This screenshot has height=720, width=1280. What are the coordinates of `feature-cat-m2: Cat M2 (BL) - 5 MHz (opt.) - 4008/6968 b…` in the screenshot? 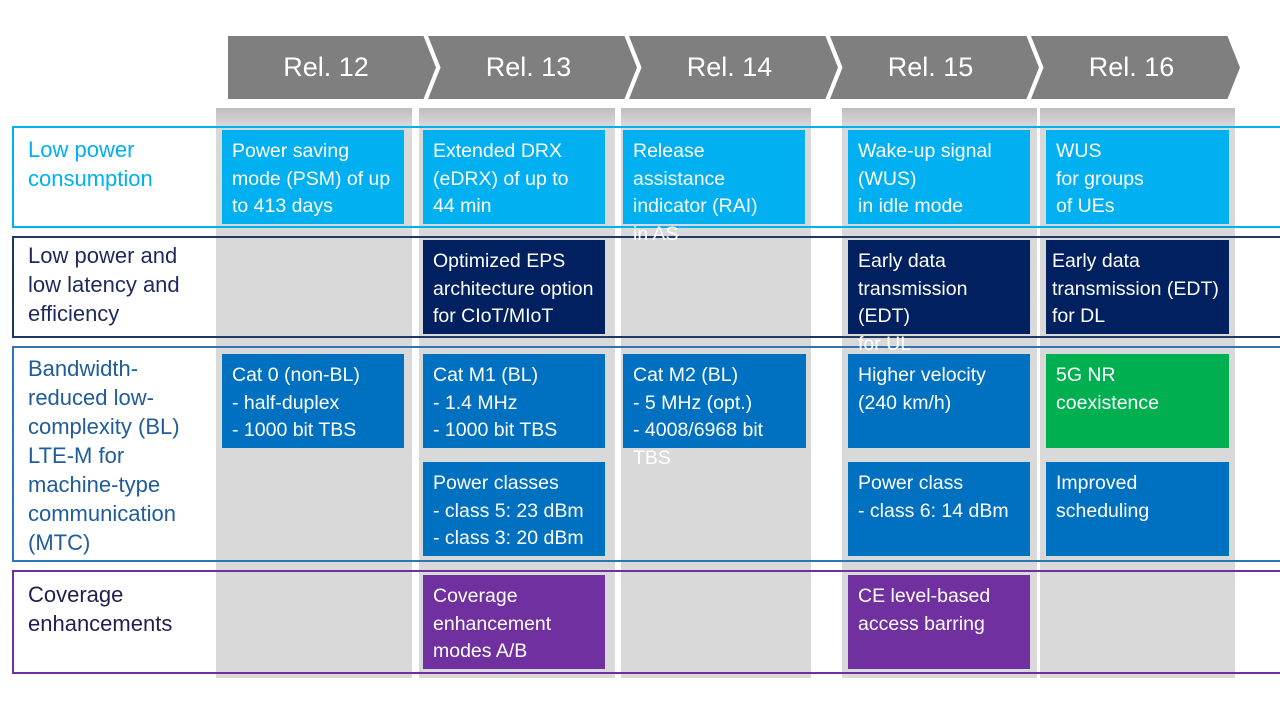 It's located at (714, 411).